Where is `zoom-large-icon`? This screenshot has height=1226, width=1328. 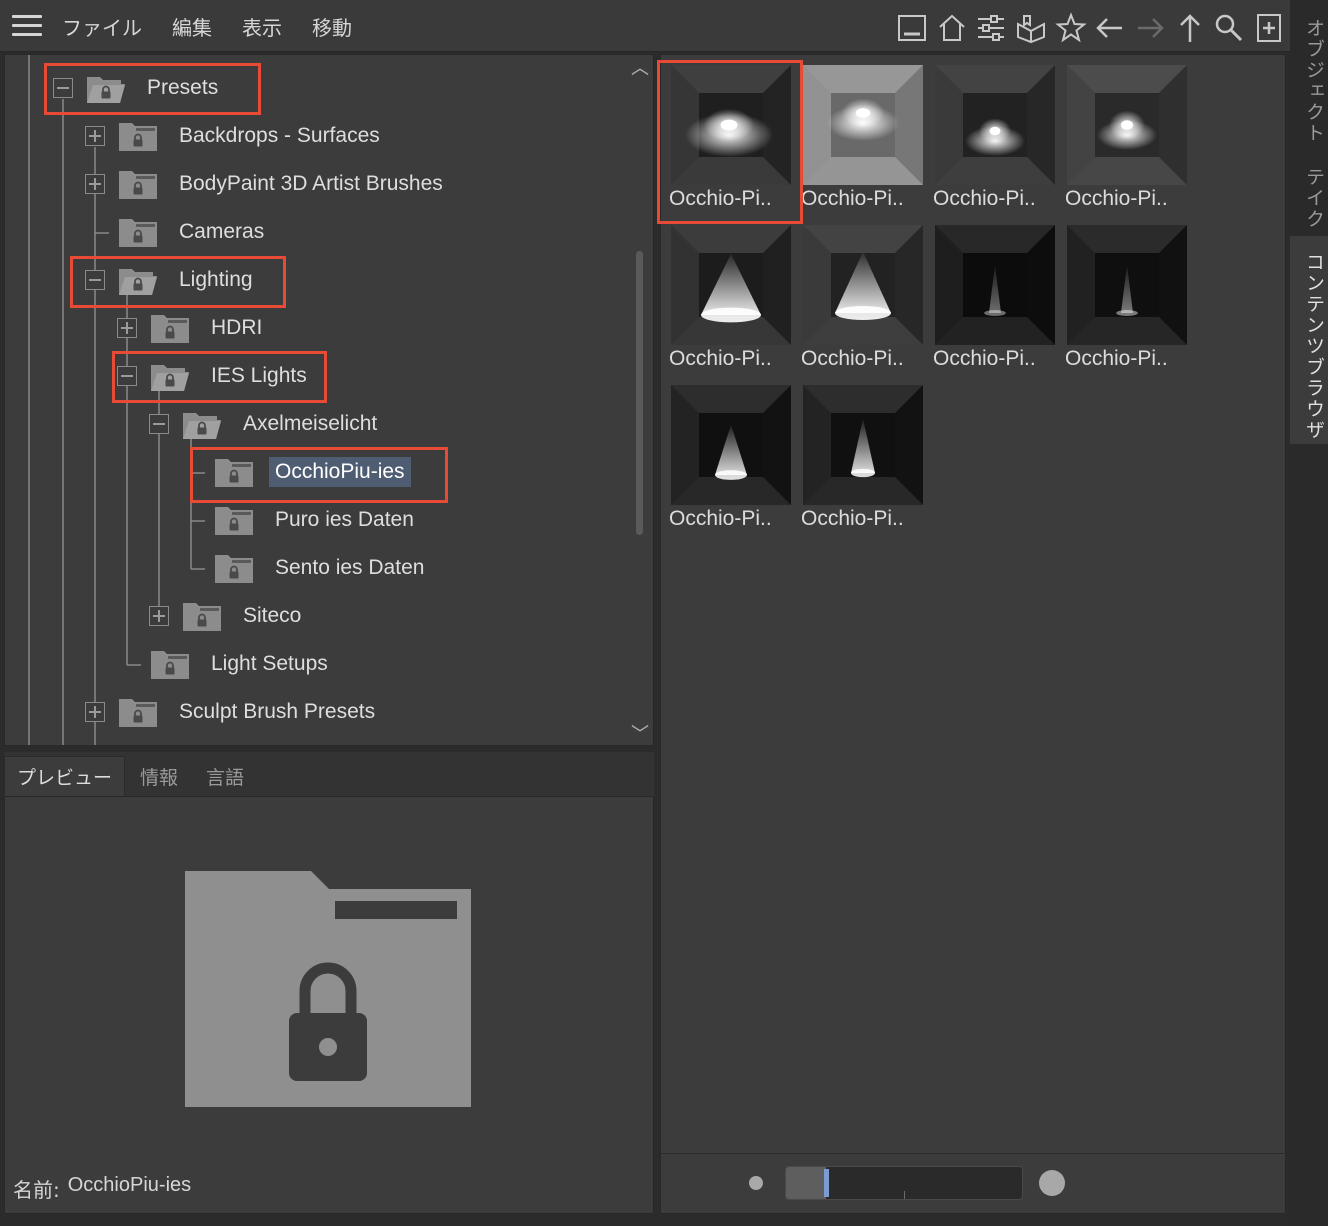
zoom-large-icon is located at coordinates (1052, 1183).